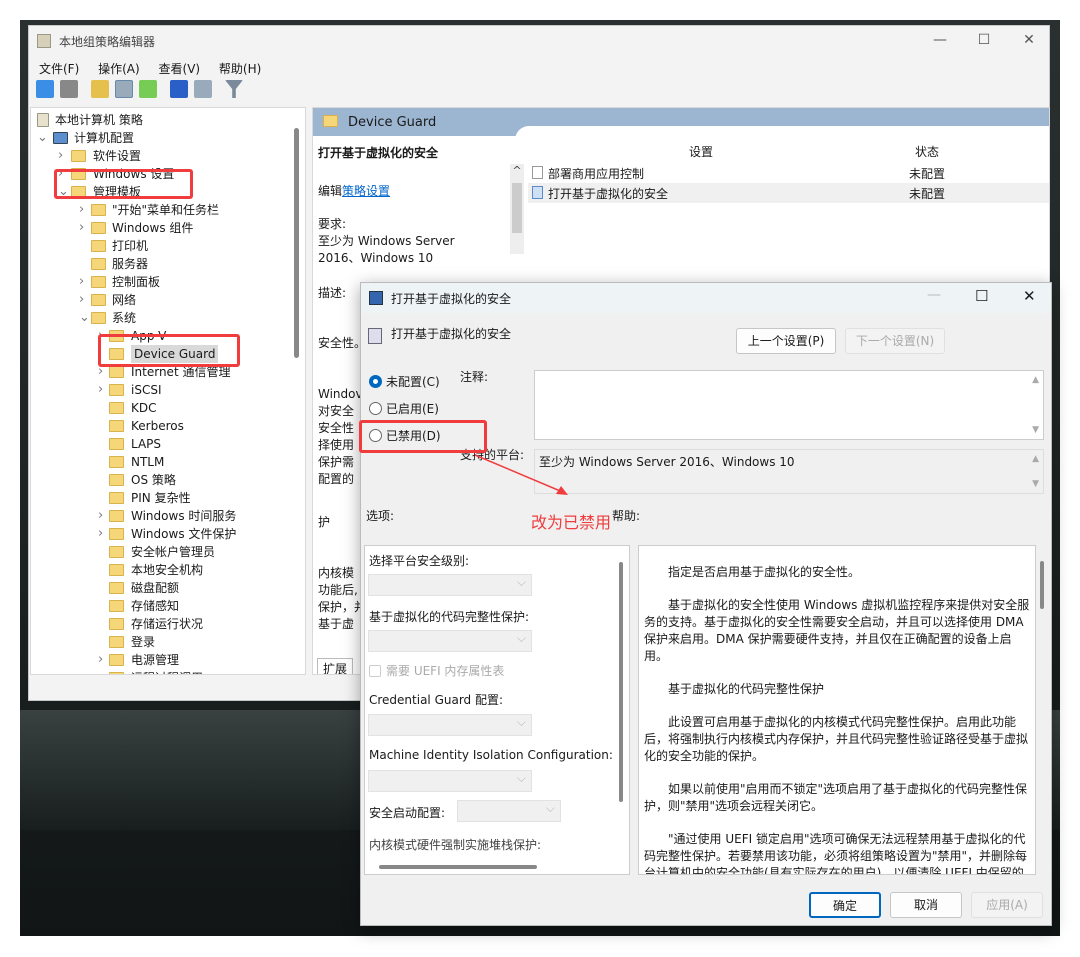  Describe the element at coordinates (119, 69) in the screenshot. I see `menu-action: 操作(A)` at that location.